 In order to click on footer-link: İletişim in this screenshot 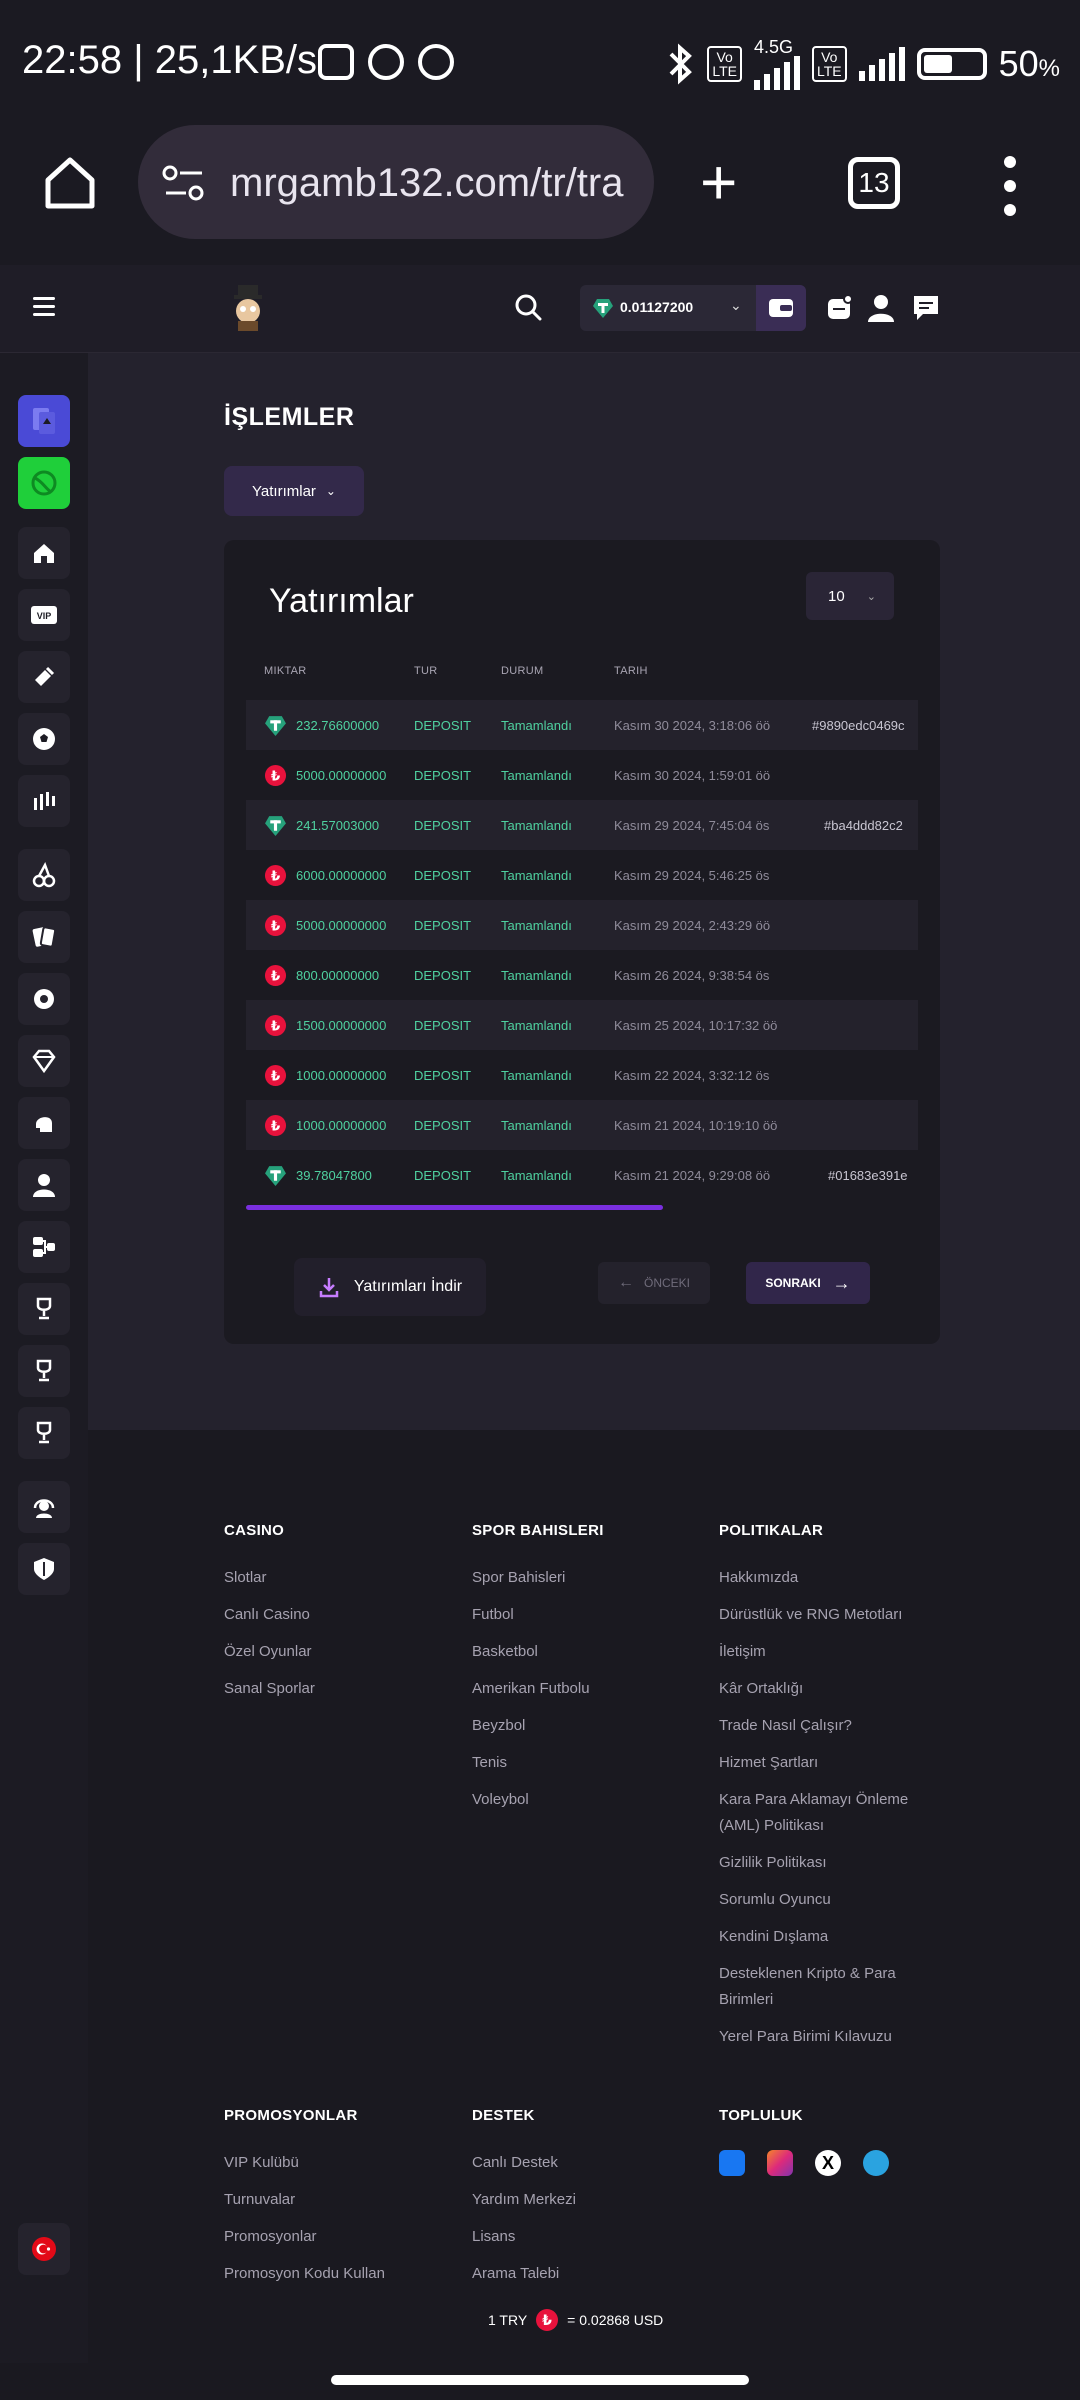, I will do `click(824, 1652)`.